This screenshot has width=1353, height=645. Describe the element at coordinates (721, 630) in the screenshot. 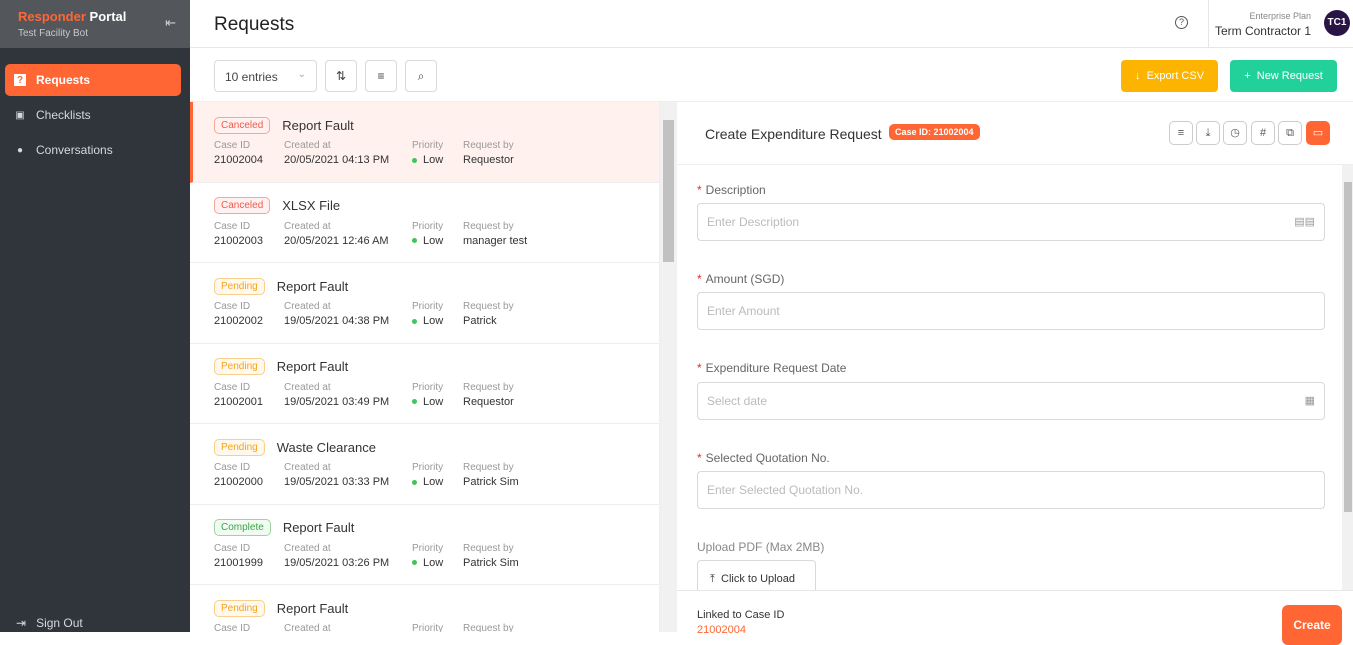

I see `linked-case-id: 21002004` at that location.